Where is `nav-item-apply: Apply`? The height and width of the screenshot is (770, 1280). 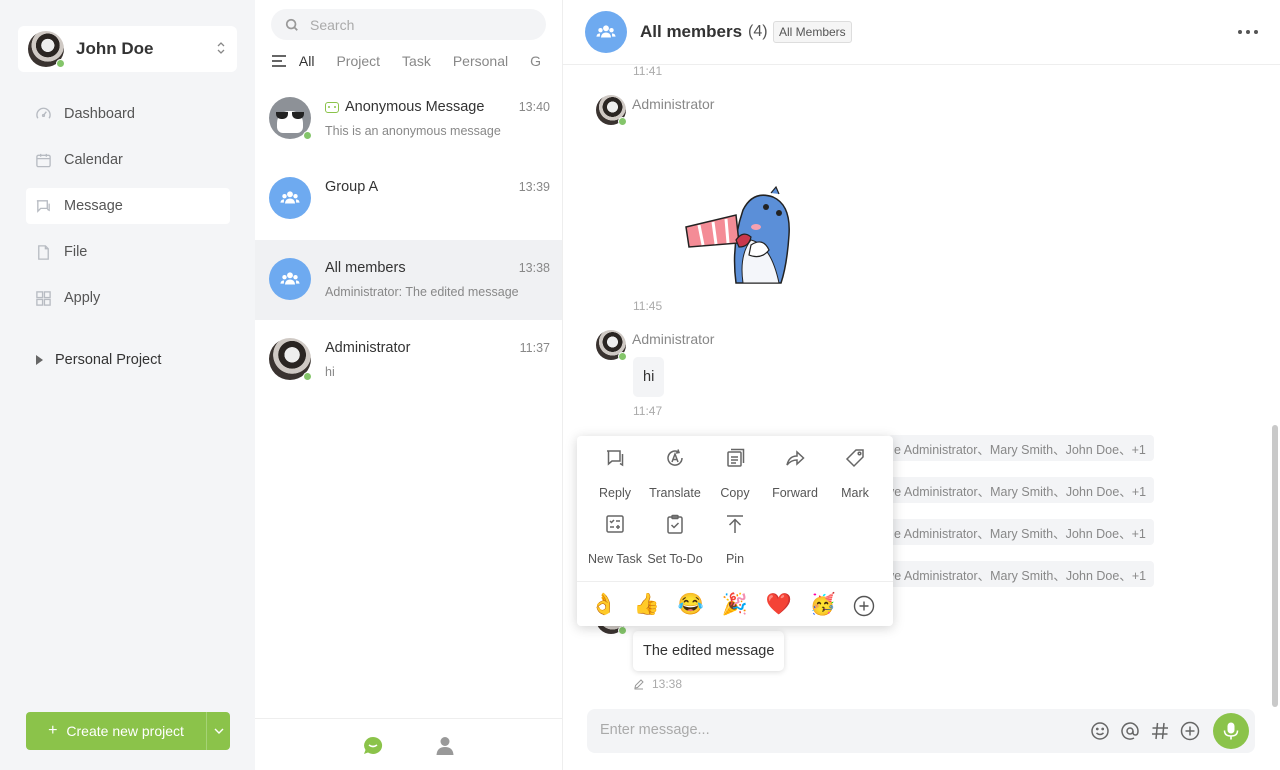 nav-item-apply: Apply is located at coordinates (128, 298).